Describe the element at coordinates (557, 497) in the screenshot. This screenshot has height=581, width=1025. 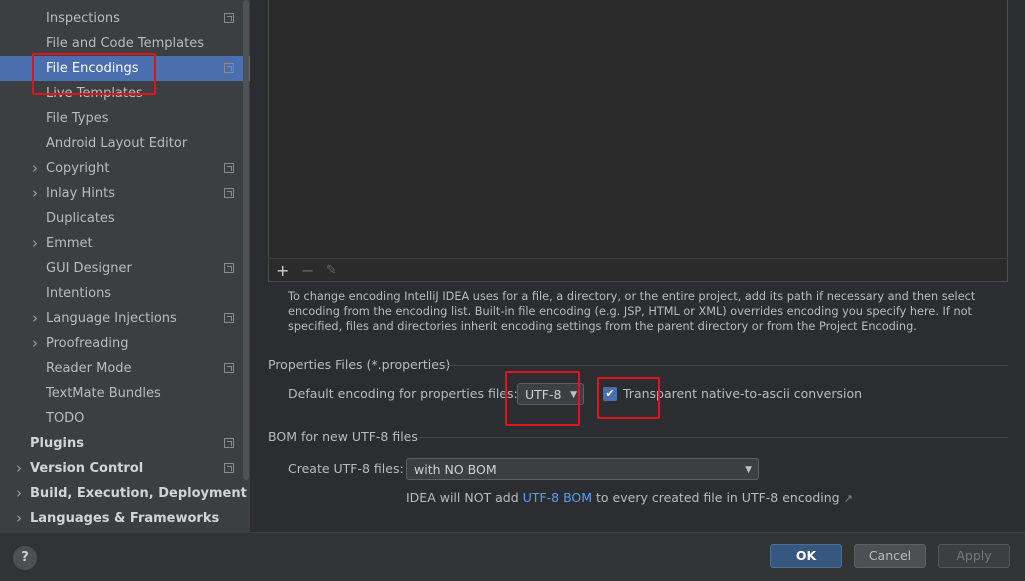
I see `utf8-bom-link: UTF-8 BOM` at that location.